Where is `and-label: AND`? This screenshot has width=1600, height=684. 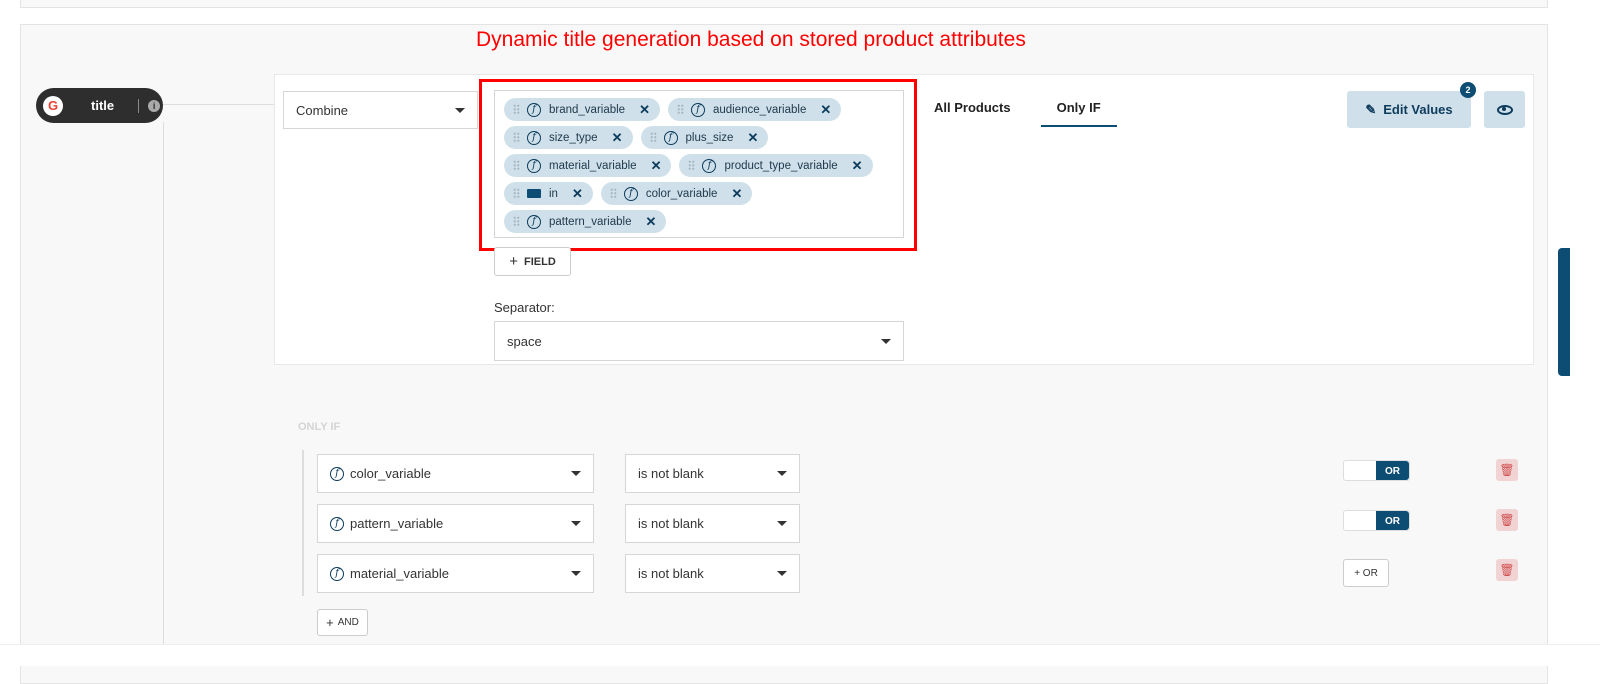 and-label: AND is located at coordinates (348, 622).